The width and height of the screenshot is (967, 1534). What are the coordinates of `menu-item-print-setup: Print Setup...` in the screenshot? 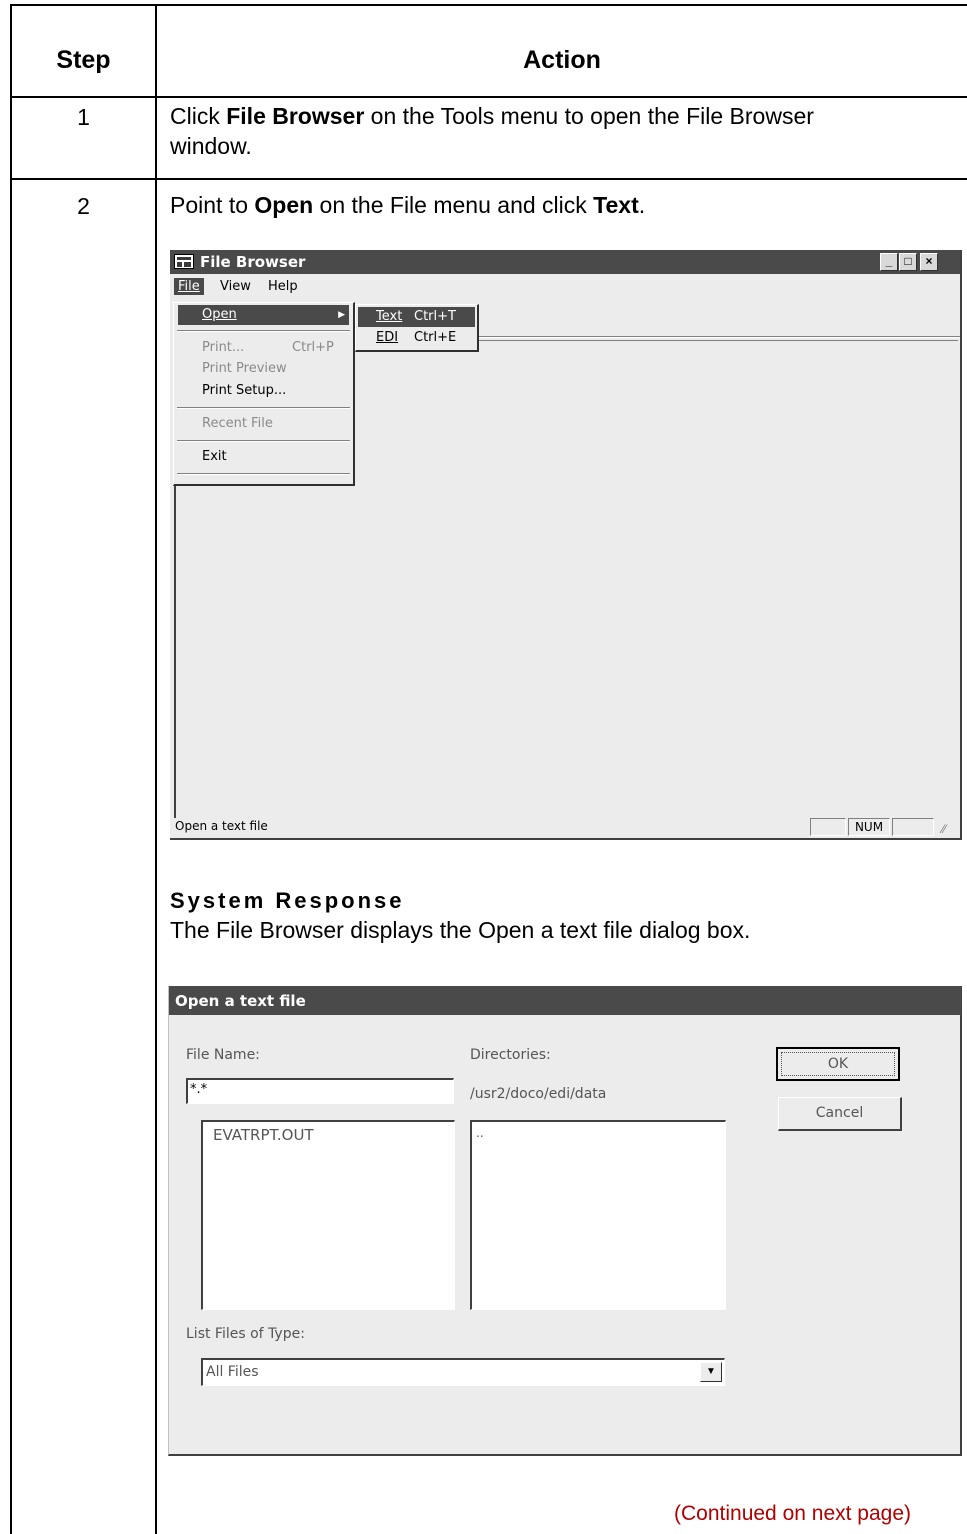 It's located at (263, 391).